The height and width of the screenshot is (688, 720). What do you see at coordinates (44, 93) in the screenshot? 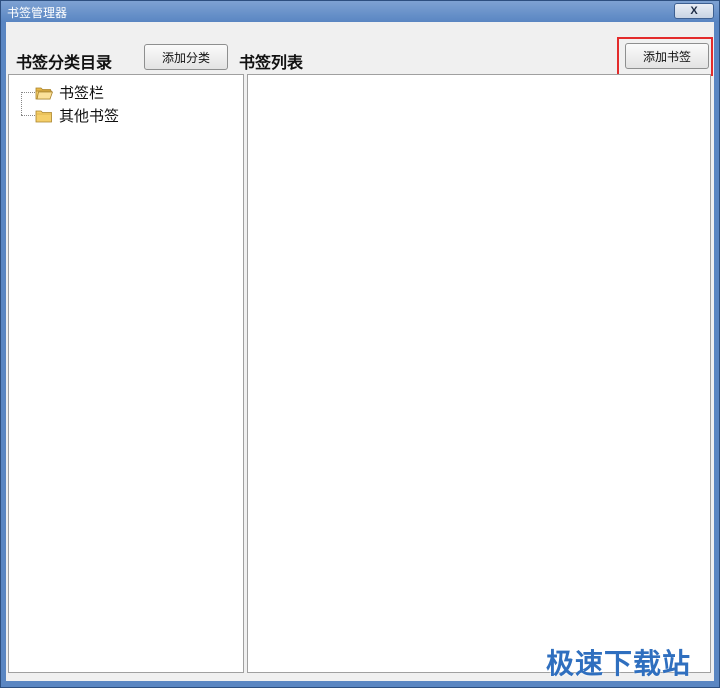
I see `folder-open-icon` at bounding box center [44, 93].